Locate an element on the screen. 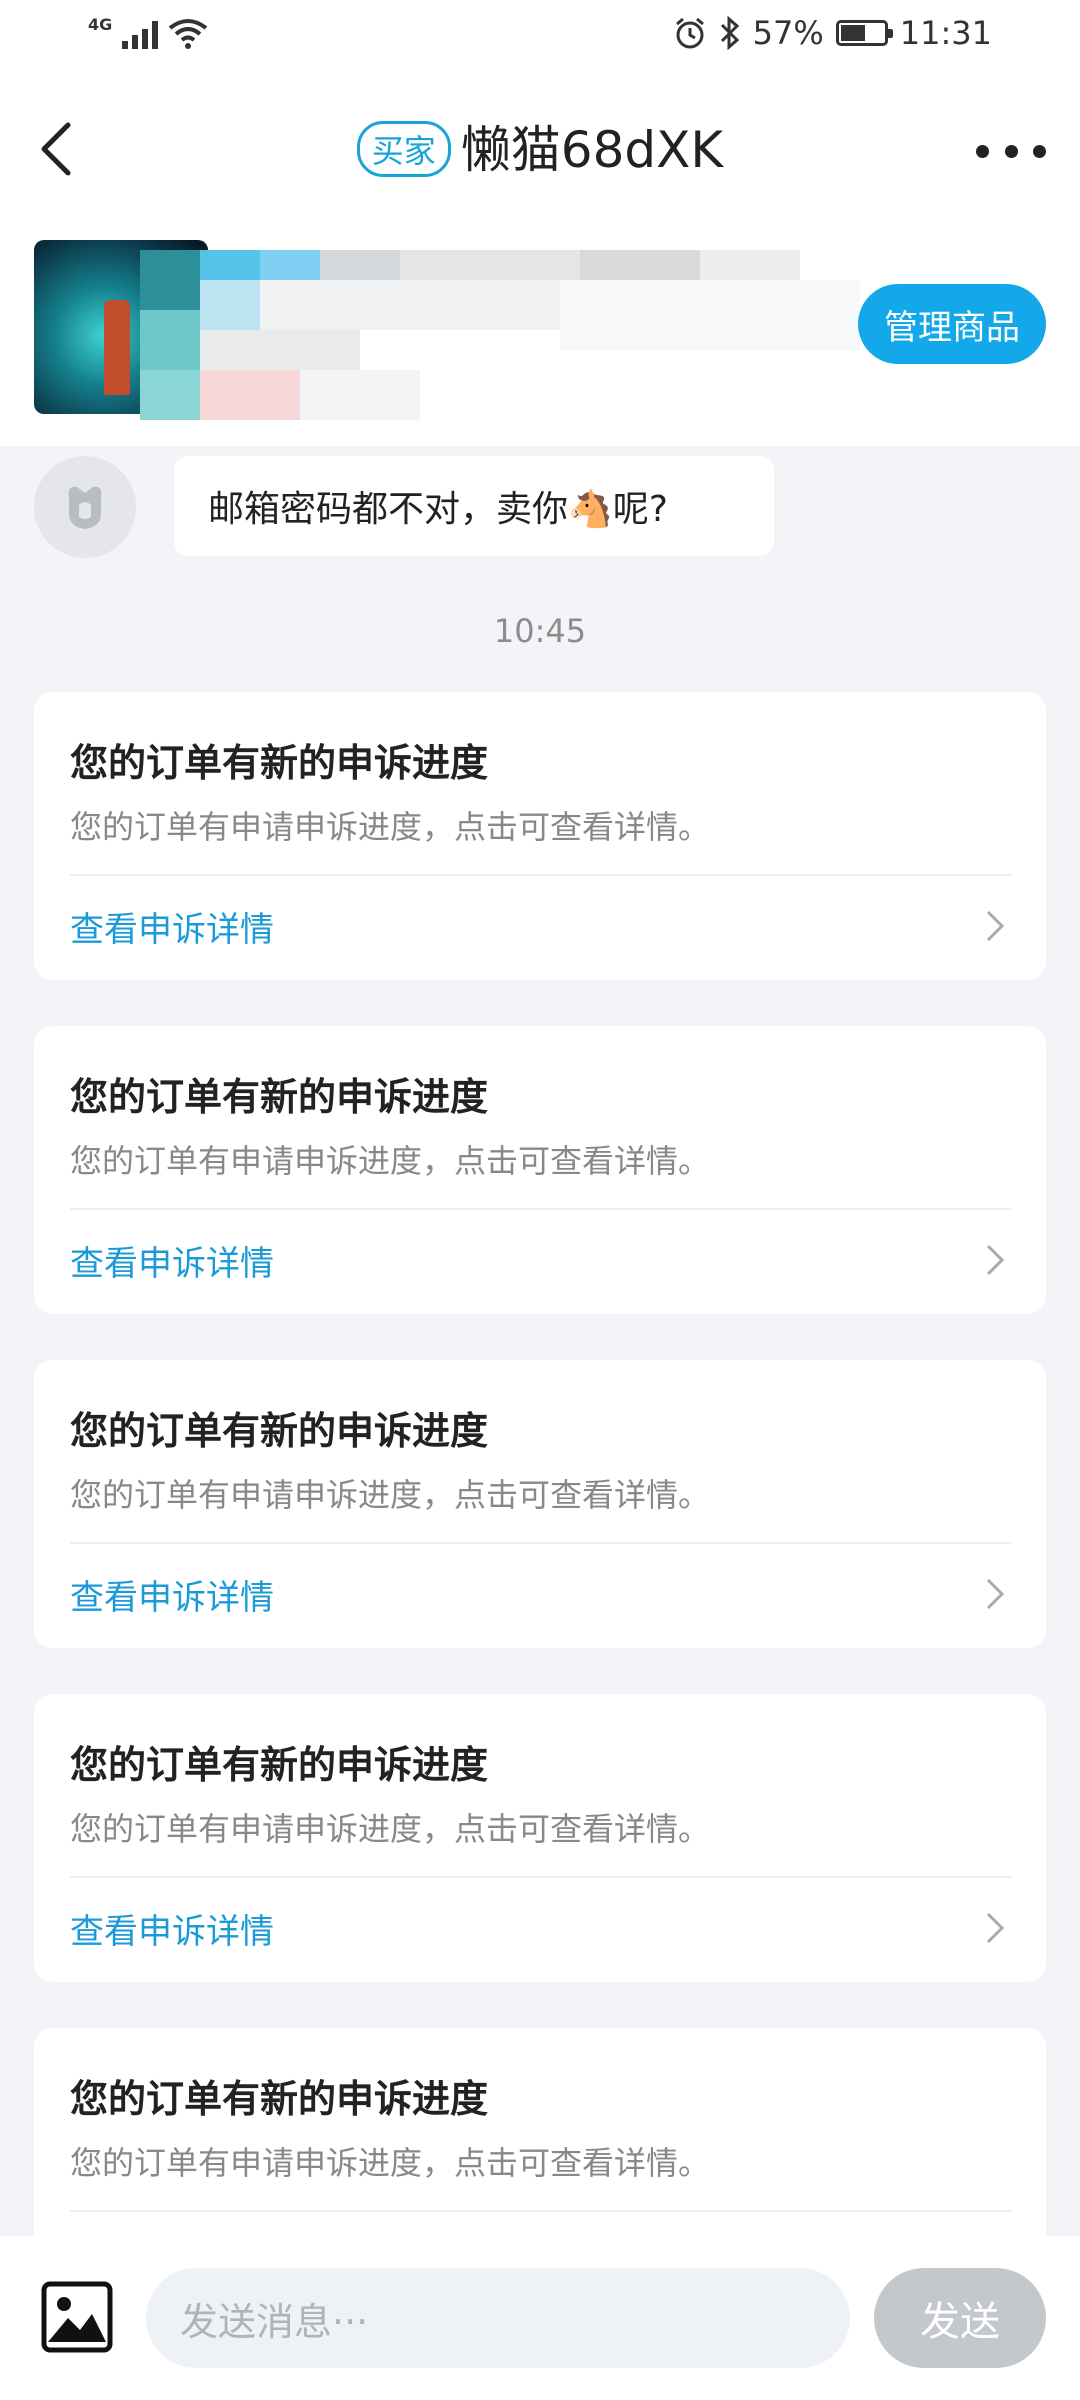 The width and height of the screenshot is (1080, 2400). manage-goods-button: 管理商品 is located at coordinates (952, 324).